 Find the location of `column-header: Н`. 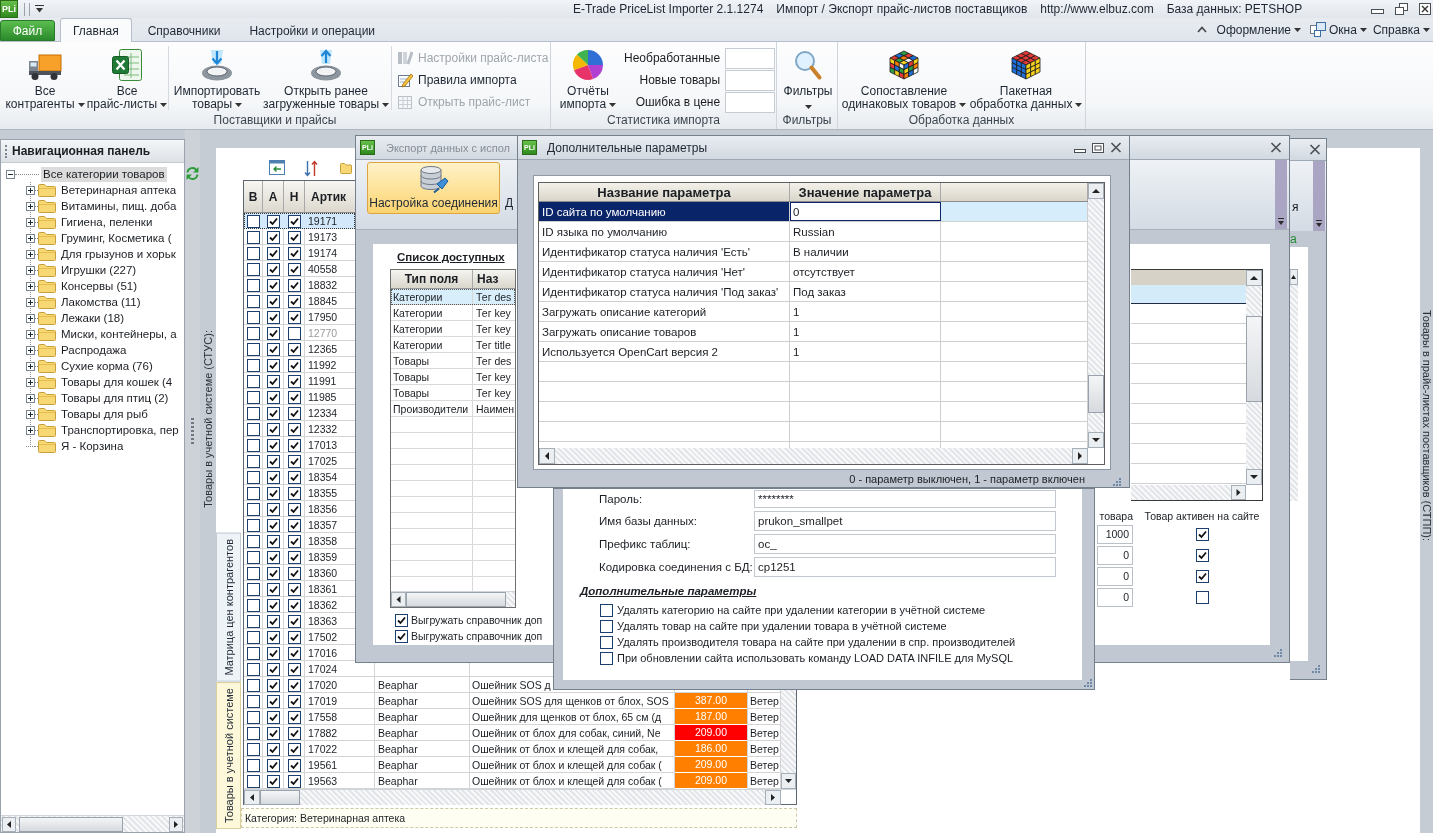

column-header: Н is located at coordinates (294, 196).